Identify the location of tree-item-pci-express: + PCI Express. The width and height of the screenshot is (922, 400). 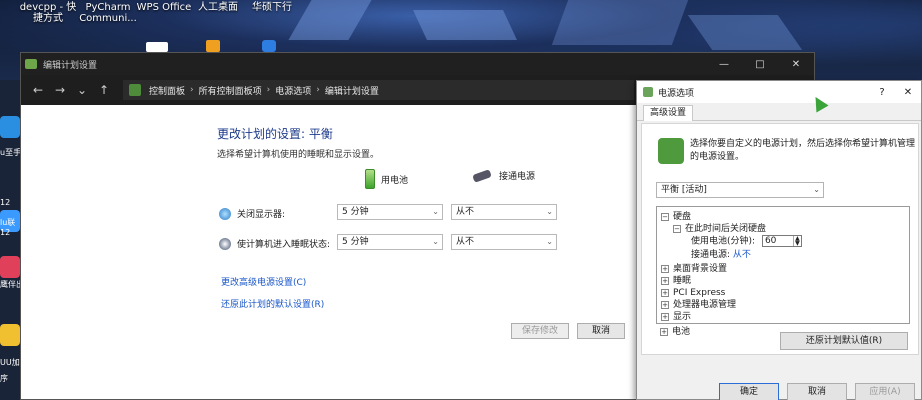
(693, 293).